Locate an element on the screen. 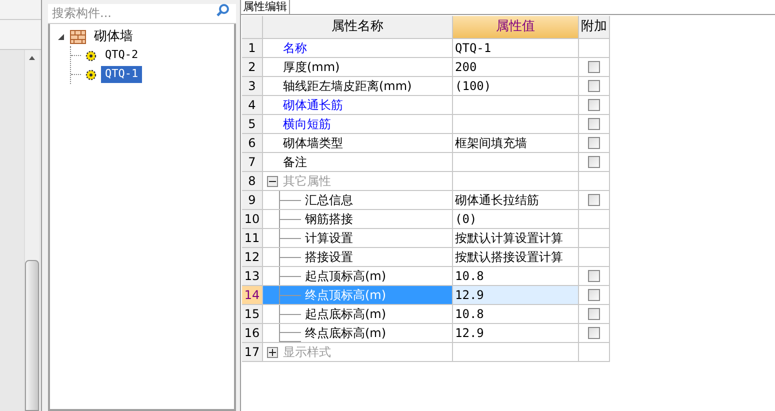 The width and height of the screenshot is (775, 411). column-header: 属性名称 is located at coordinates (358, 27).